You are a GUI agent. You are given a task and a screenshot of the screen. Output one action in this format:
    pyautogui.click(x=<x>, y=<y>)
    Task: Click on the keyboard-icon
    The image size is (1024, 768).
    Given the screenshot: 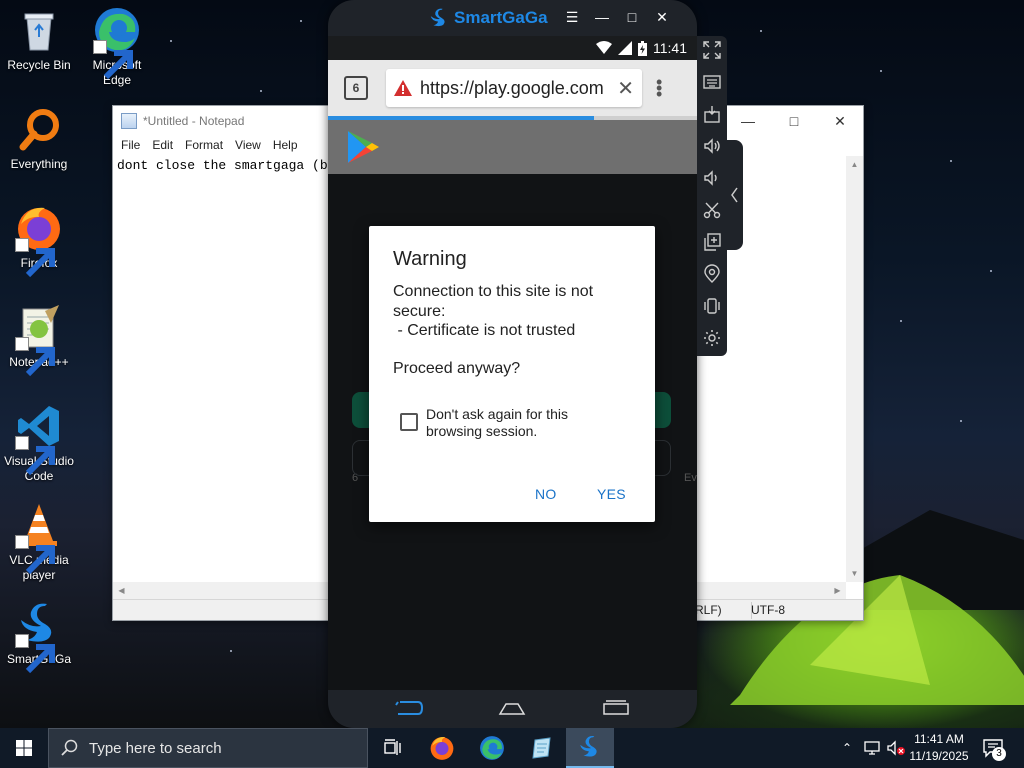 What is the action you would take?
    pyautogui.click(x=712, y=82)
    